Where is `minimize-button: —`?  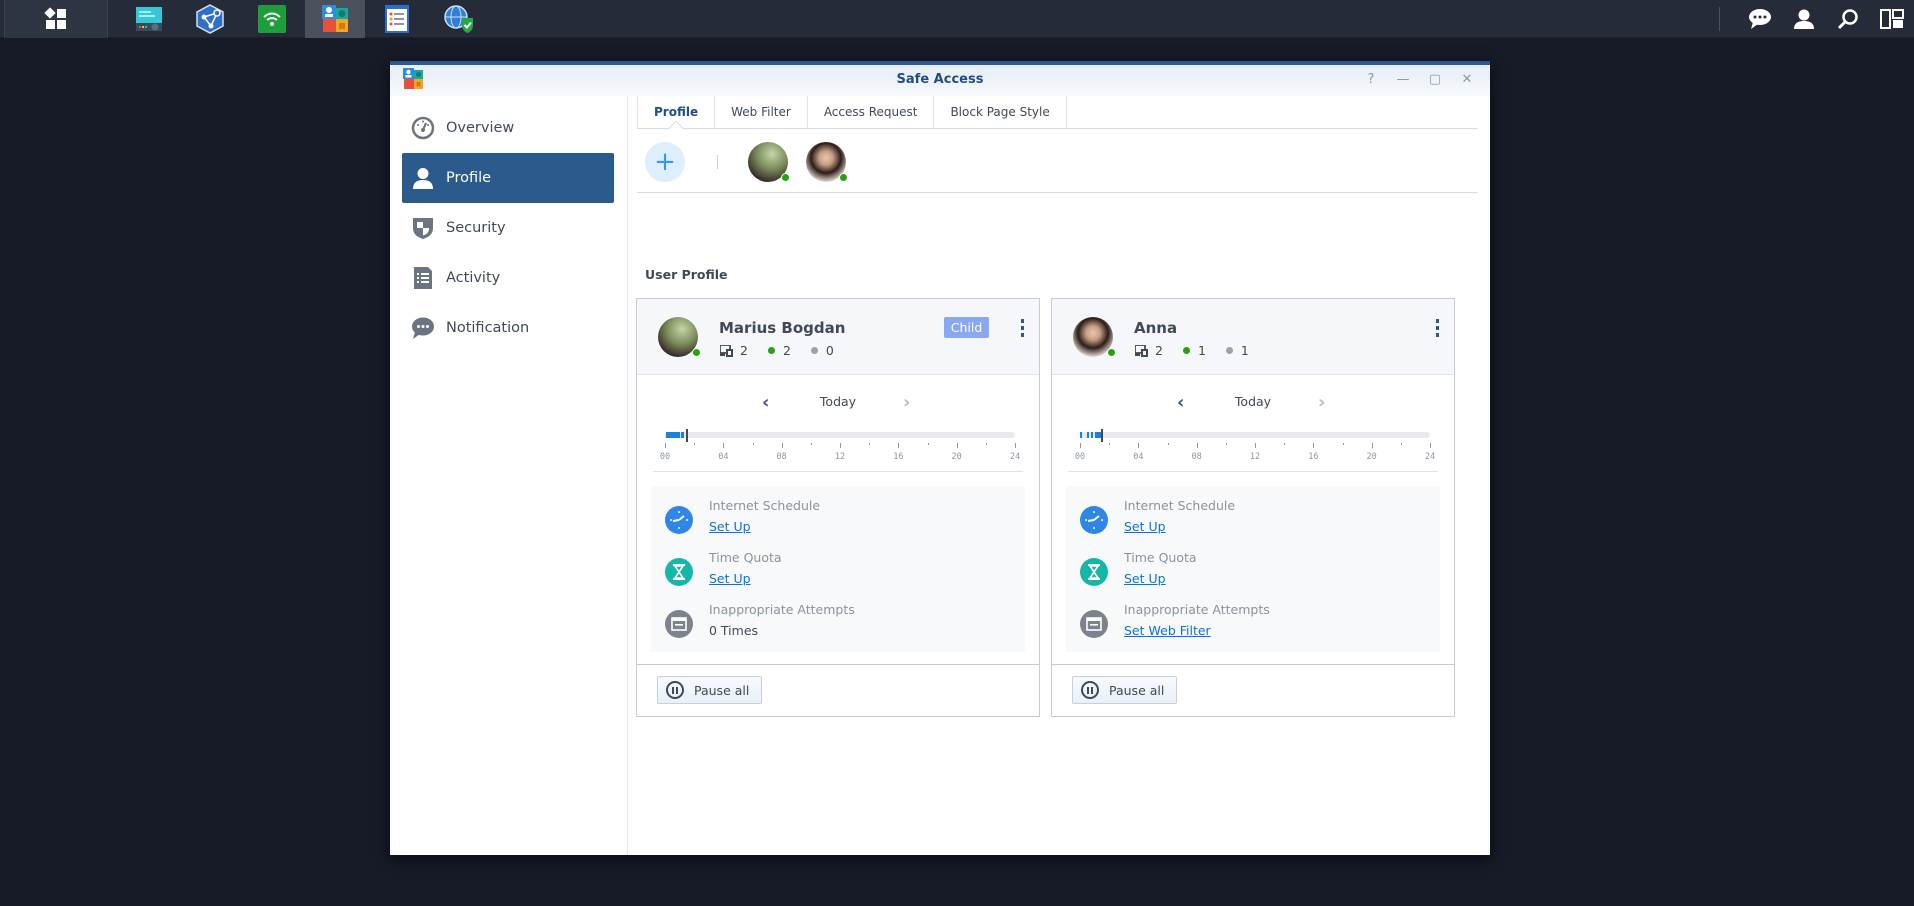
minimize-button: — is located at coordinates (1403, 79).